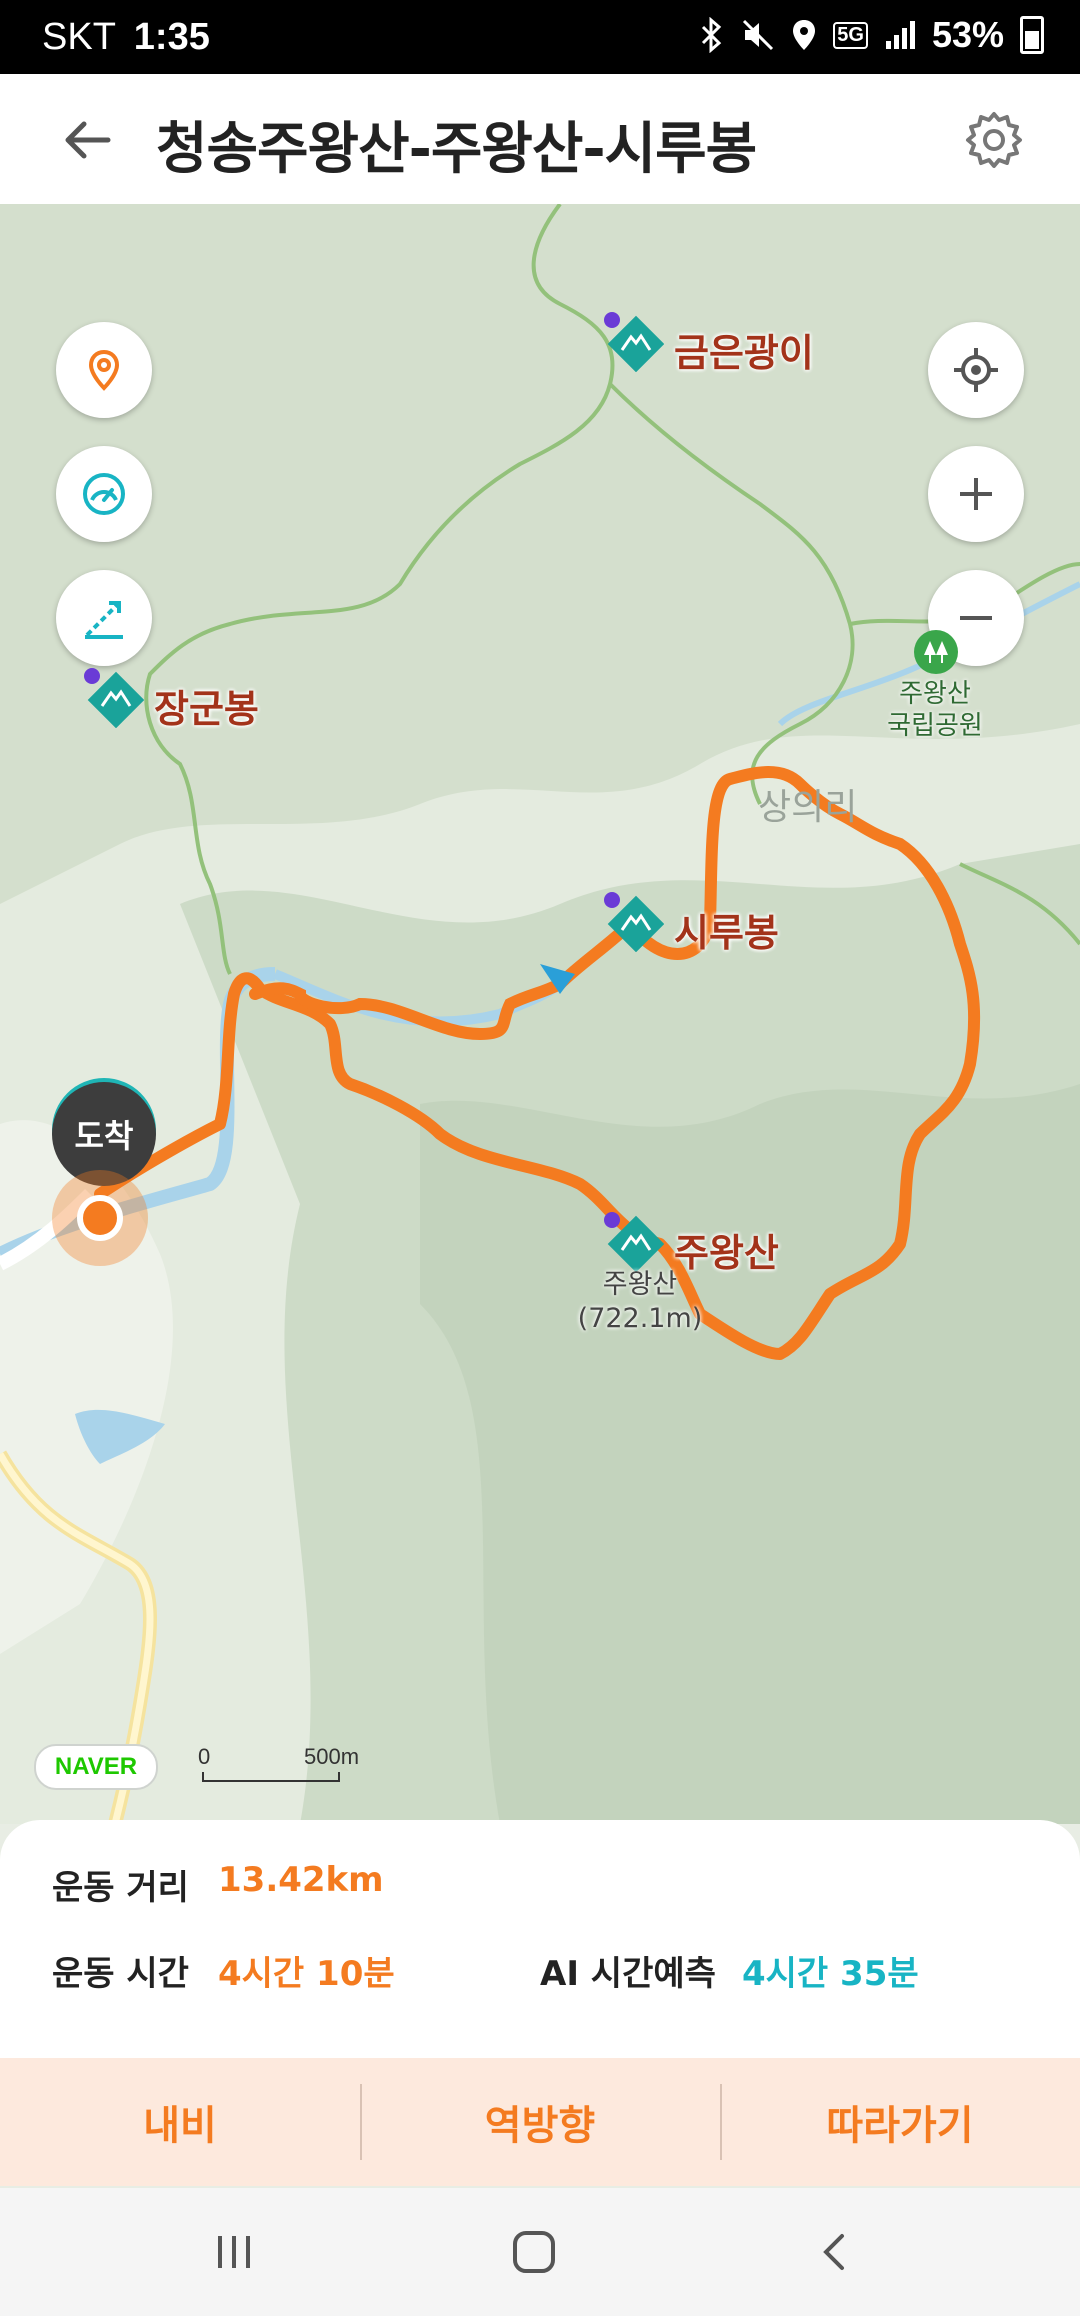  Describe the element at coordinates (726, 933) in the screenshot. I see `peak-label: 시루봉` at that location.